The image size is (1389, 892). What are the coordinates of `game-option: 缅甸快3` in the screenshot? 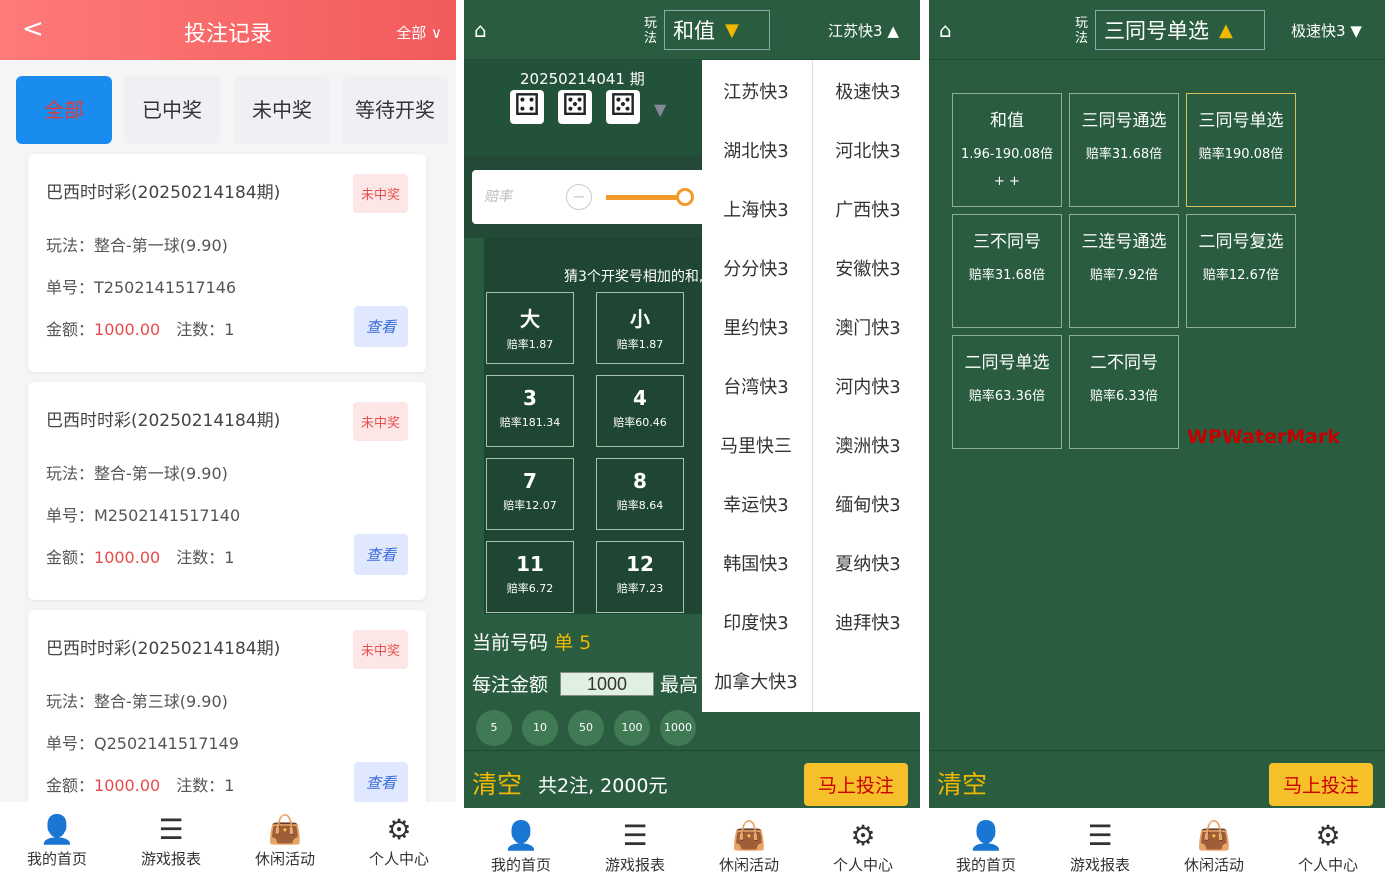 It's located at (867, 504).